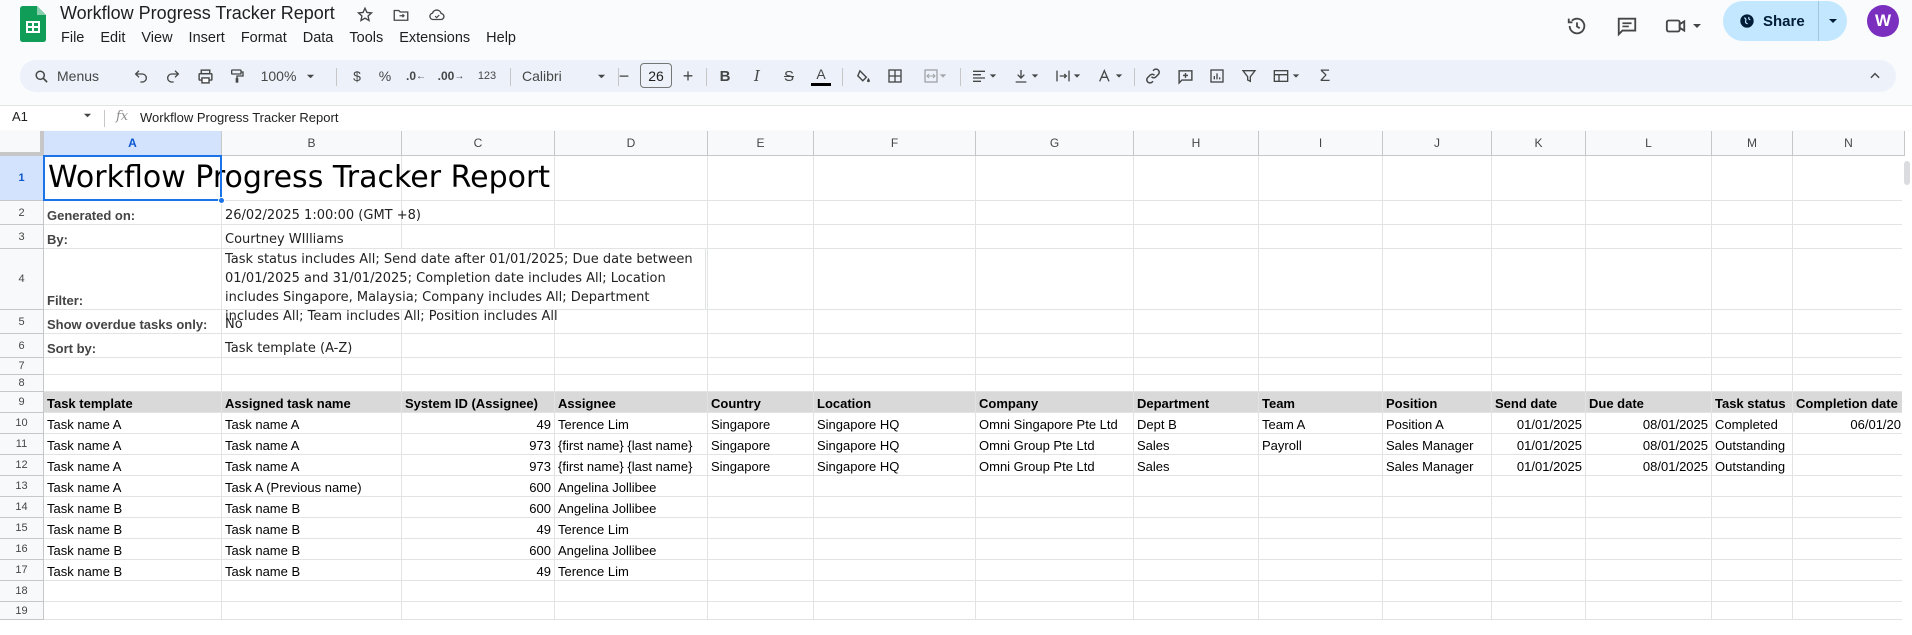  Describe the element at coordinates (22, 444) in the screenshot. I see `row-header-11: 11` at that location.